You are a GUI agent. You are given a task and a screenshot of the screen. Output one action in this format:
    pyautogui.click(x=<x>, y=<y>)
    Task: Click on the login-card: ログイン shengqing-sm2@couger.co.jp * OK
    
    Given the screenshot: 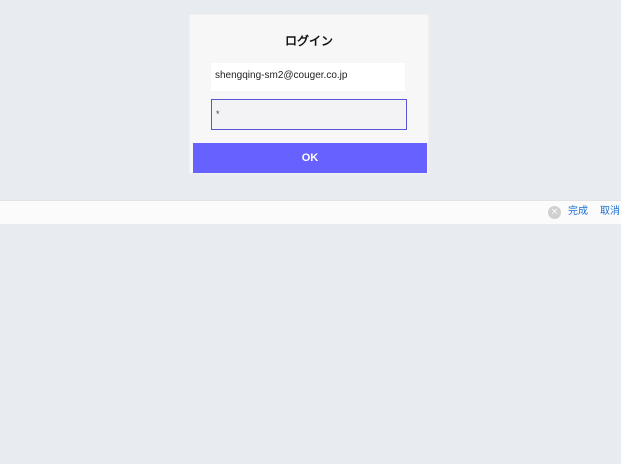 What is the action you would take?
    pyautogui.click(x=309, y=94)
    